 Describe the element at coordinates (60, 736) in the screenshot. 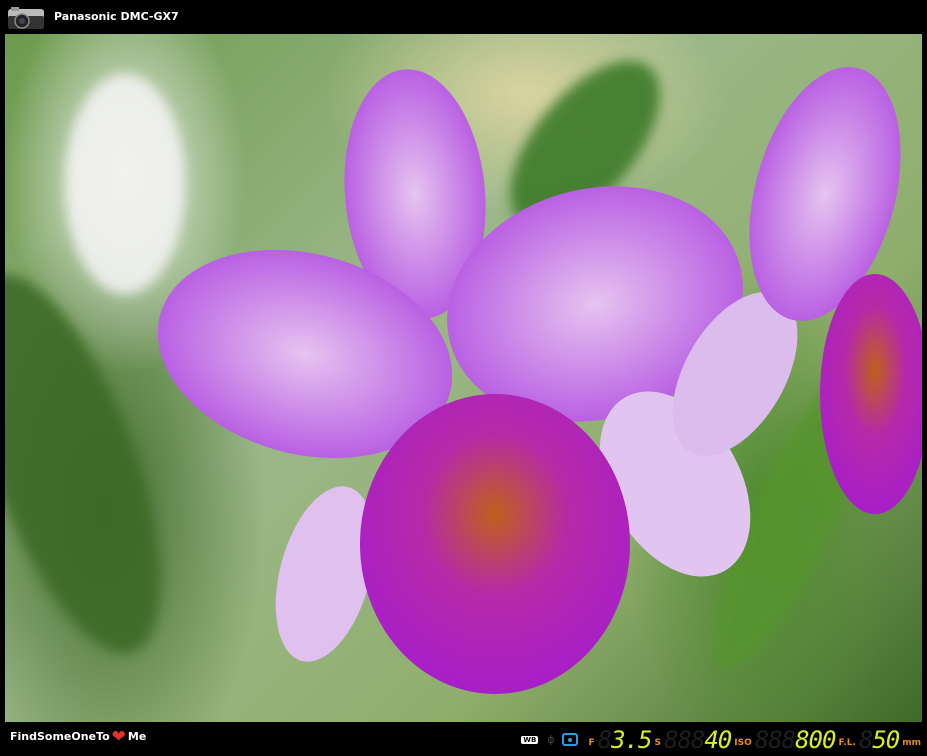

I see `brand-prefix: FindSomeOneTo` at that location.